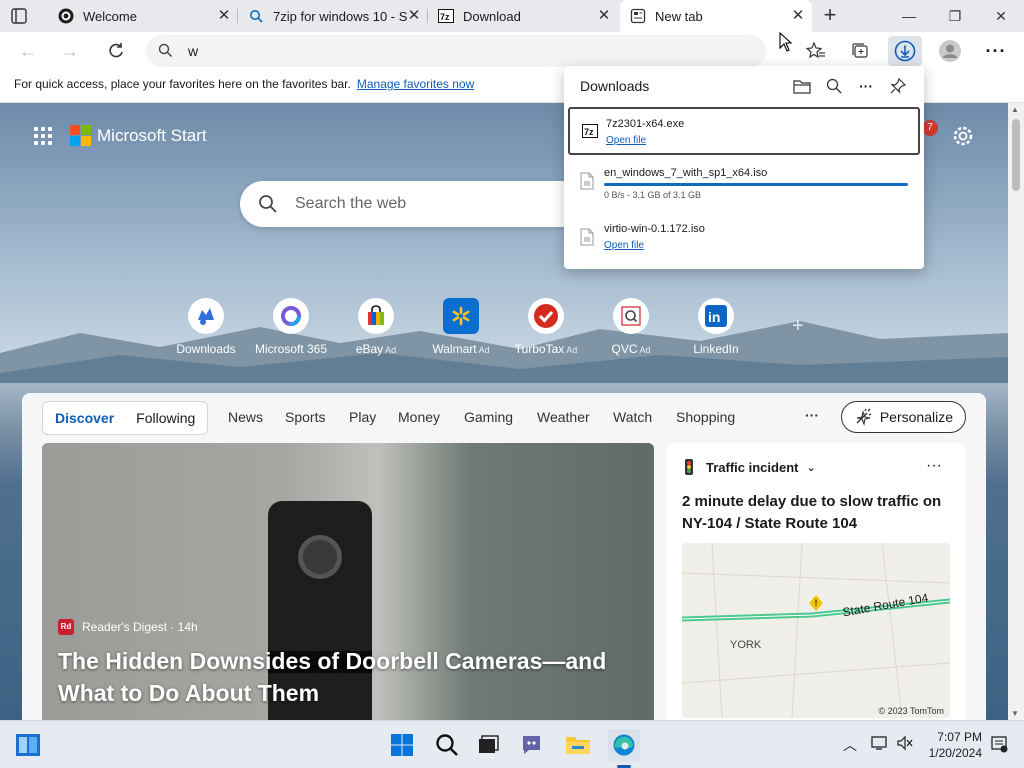 Image resolution: width=1024 pixels, height=768 pixels. Describe the element at coordinates (362, 417) in the screenshot. I see `tab-play: Play` at that location.